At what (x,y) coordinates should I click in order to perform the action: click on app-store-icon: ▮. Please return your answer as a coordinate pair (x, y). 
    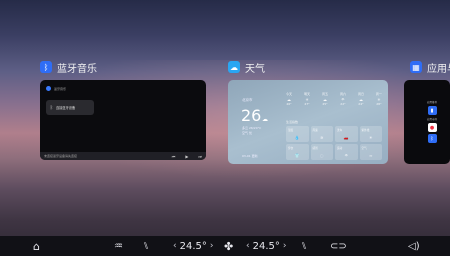
    Looking at the image, I should click on (432, 110).